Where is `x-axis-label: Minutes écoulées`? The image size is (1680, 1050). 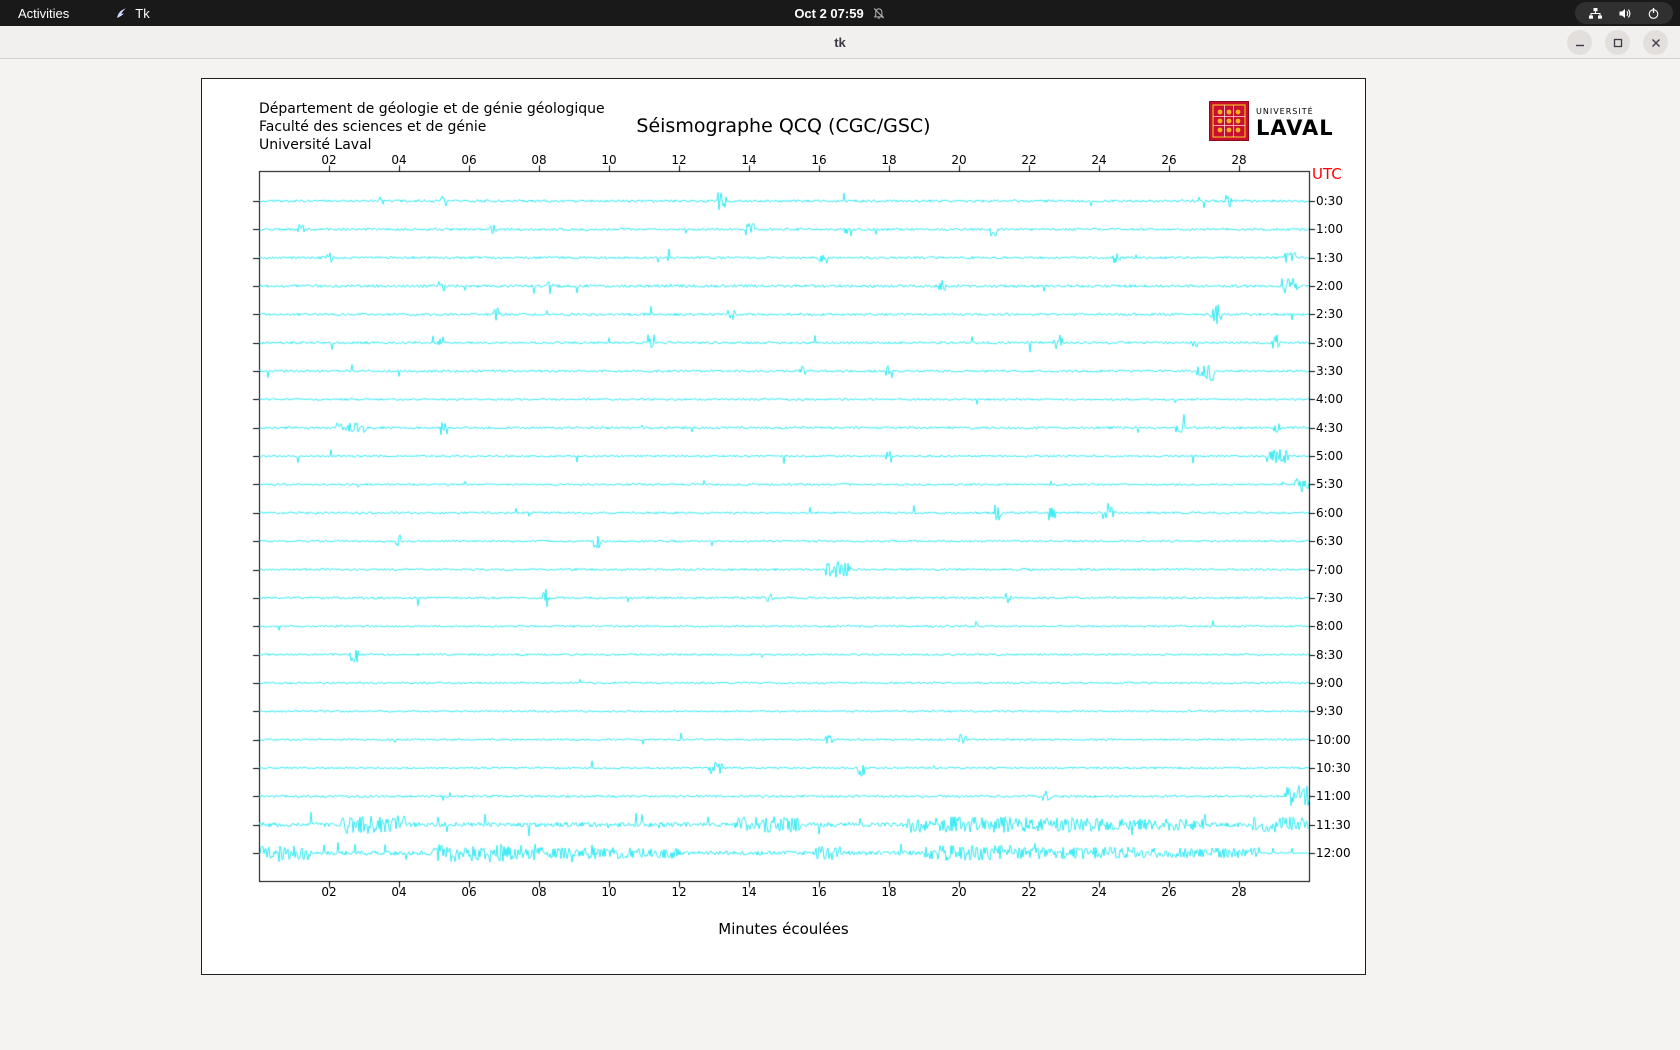 x-axis-label: Minutes écoulées is located at coordinates (783, 929).